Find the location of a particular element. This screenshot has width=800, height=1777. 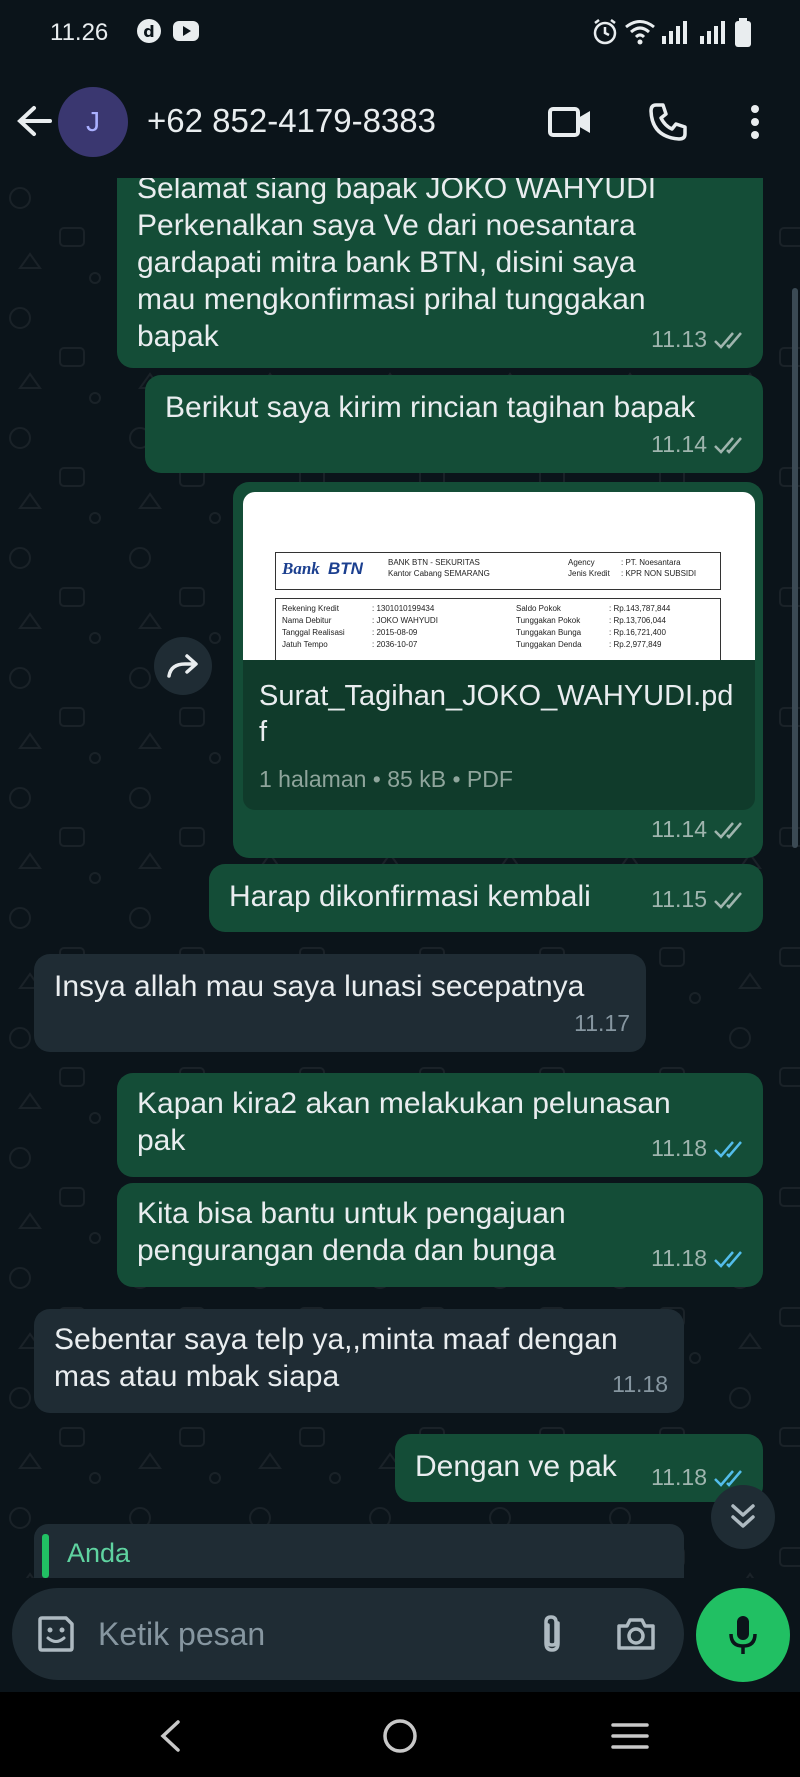

doc-row-label: Tanggal Realisasi is located at coordinates (313, 632).